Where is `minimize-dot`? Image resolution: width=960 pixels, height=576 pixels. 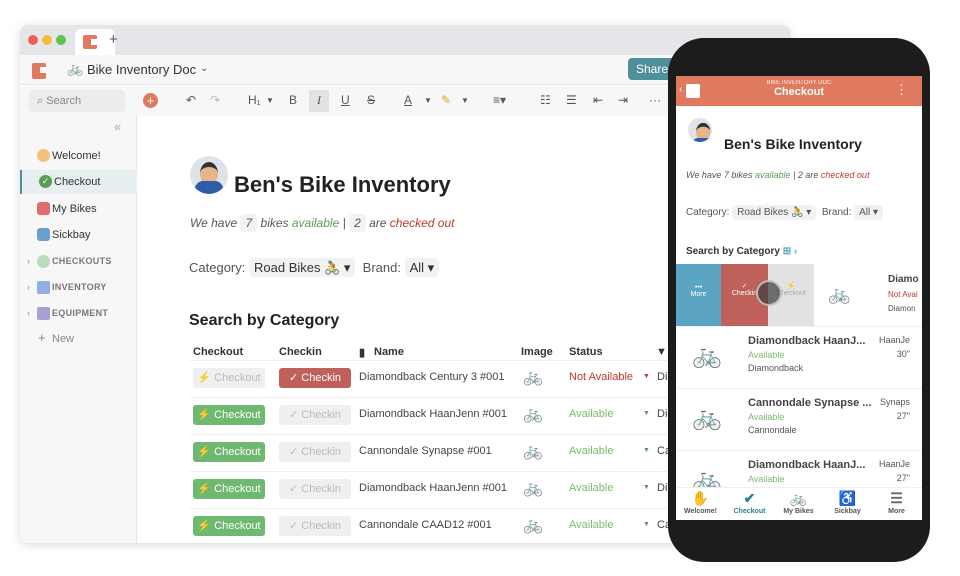 minimize-dot is located at coordinates (47, 40).